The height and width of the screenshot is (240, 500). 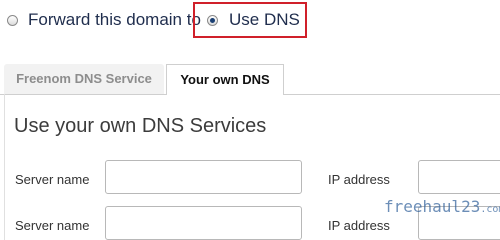 I want to click on watermark-text: freehaul23, so click(x=432, y=206).